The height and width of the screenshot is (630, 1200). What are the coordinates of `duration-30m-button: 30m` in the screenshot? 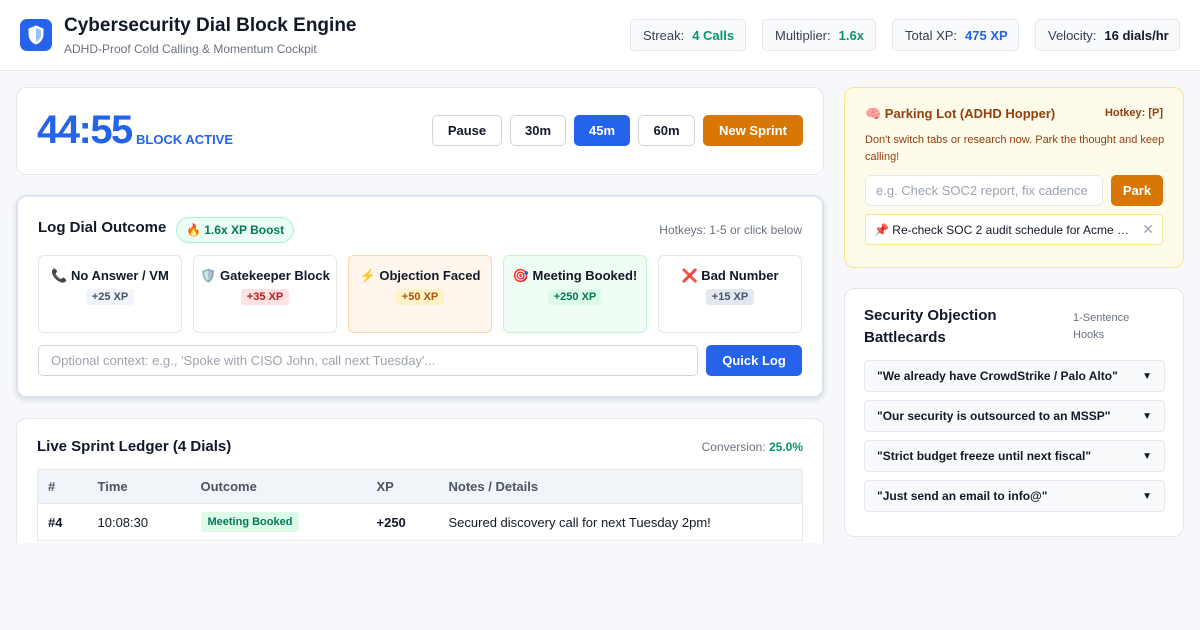 It's located at (538, 130).